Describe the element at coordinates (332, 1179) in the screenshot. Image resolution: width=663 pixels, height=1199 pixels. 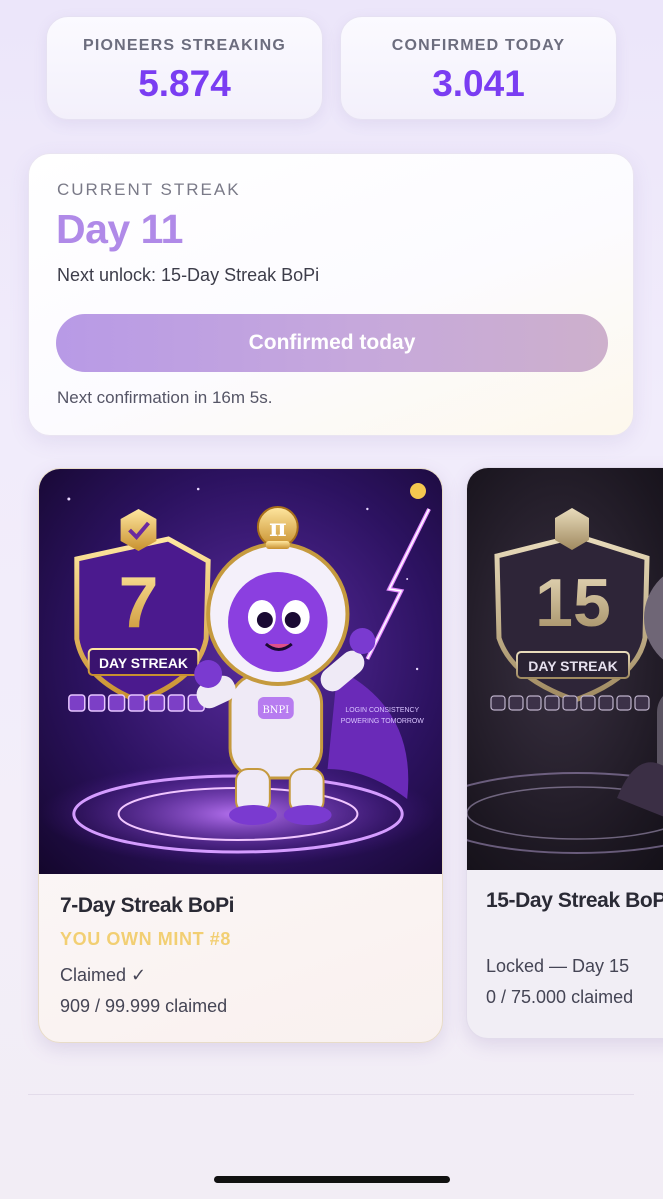
I see `home-indicator` at that location.